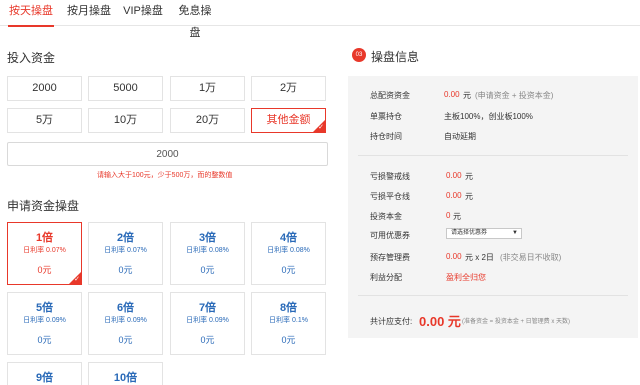 Image resolution: width=640 pixels, height=385 pixels. Describe the element at coordinates (31, 13) in the screenshot. I see `tab-daily: 按天操盘` at that location.